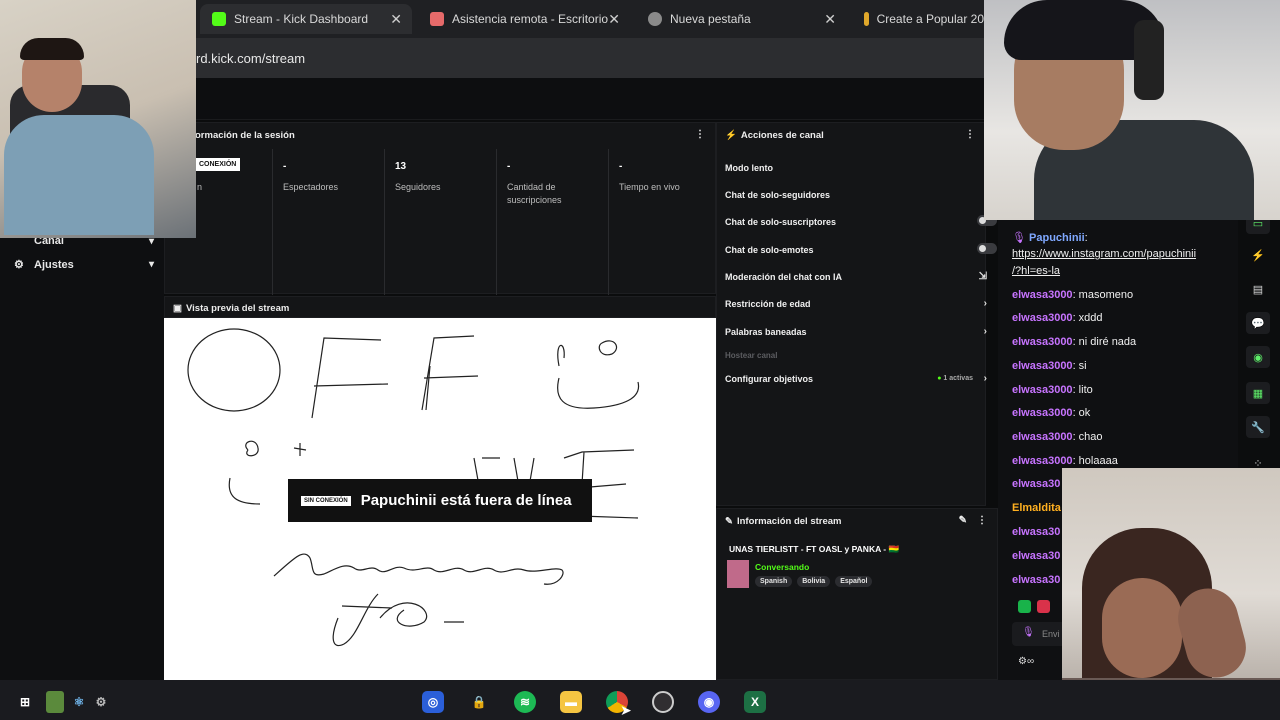  Describe the element at coordinates (1142, 628) in the screenshot. I see `person-head` at that location.